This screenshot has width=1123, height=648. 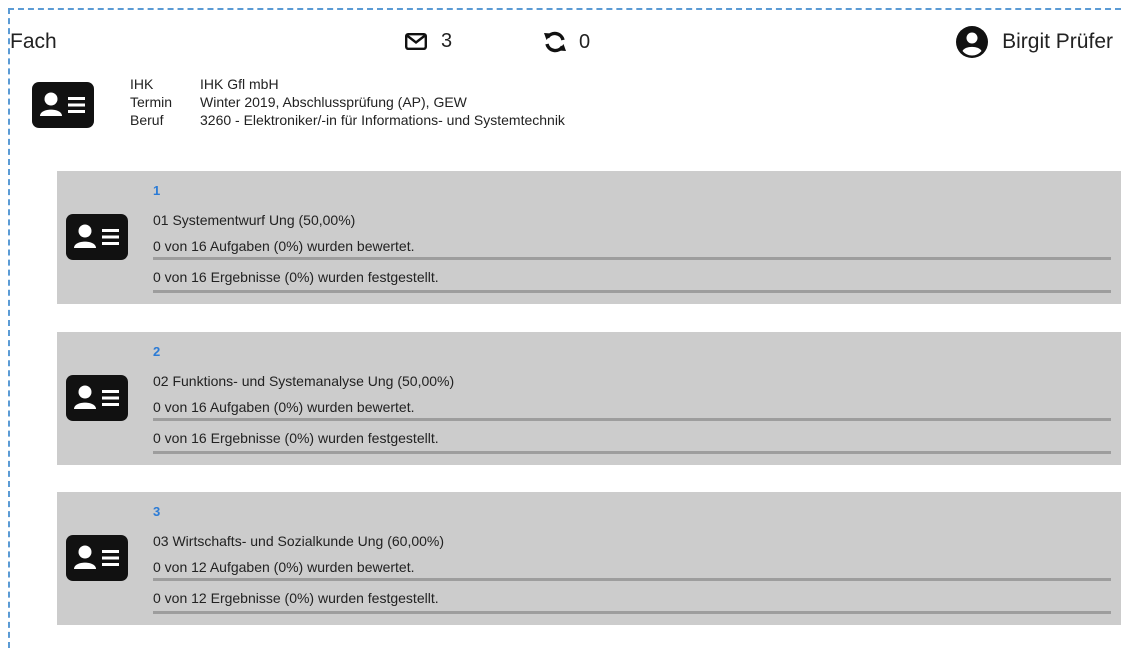 I want to click on subject-number: 1, so click(x=157, y=190).